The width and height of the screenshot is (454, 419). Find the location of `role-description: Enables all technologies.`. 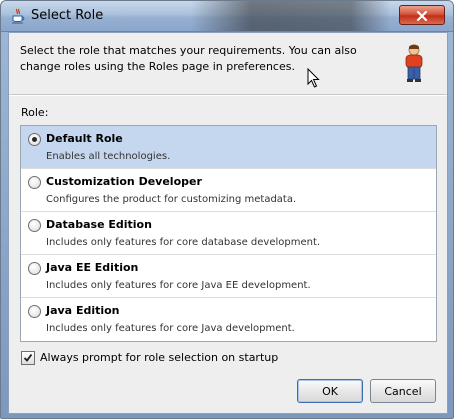

role-description: Enables all technologies. is located at coordinates (108, 156).